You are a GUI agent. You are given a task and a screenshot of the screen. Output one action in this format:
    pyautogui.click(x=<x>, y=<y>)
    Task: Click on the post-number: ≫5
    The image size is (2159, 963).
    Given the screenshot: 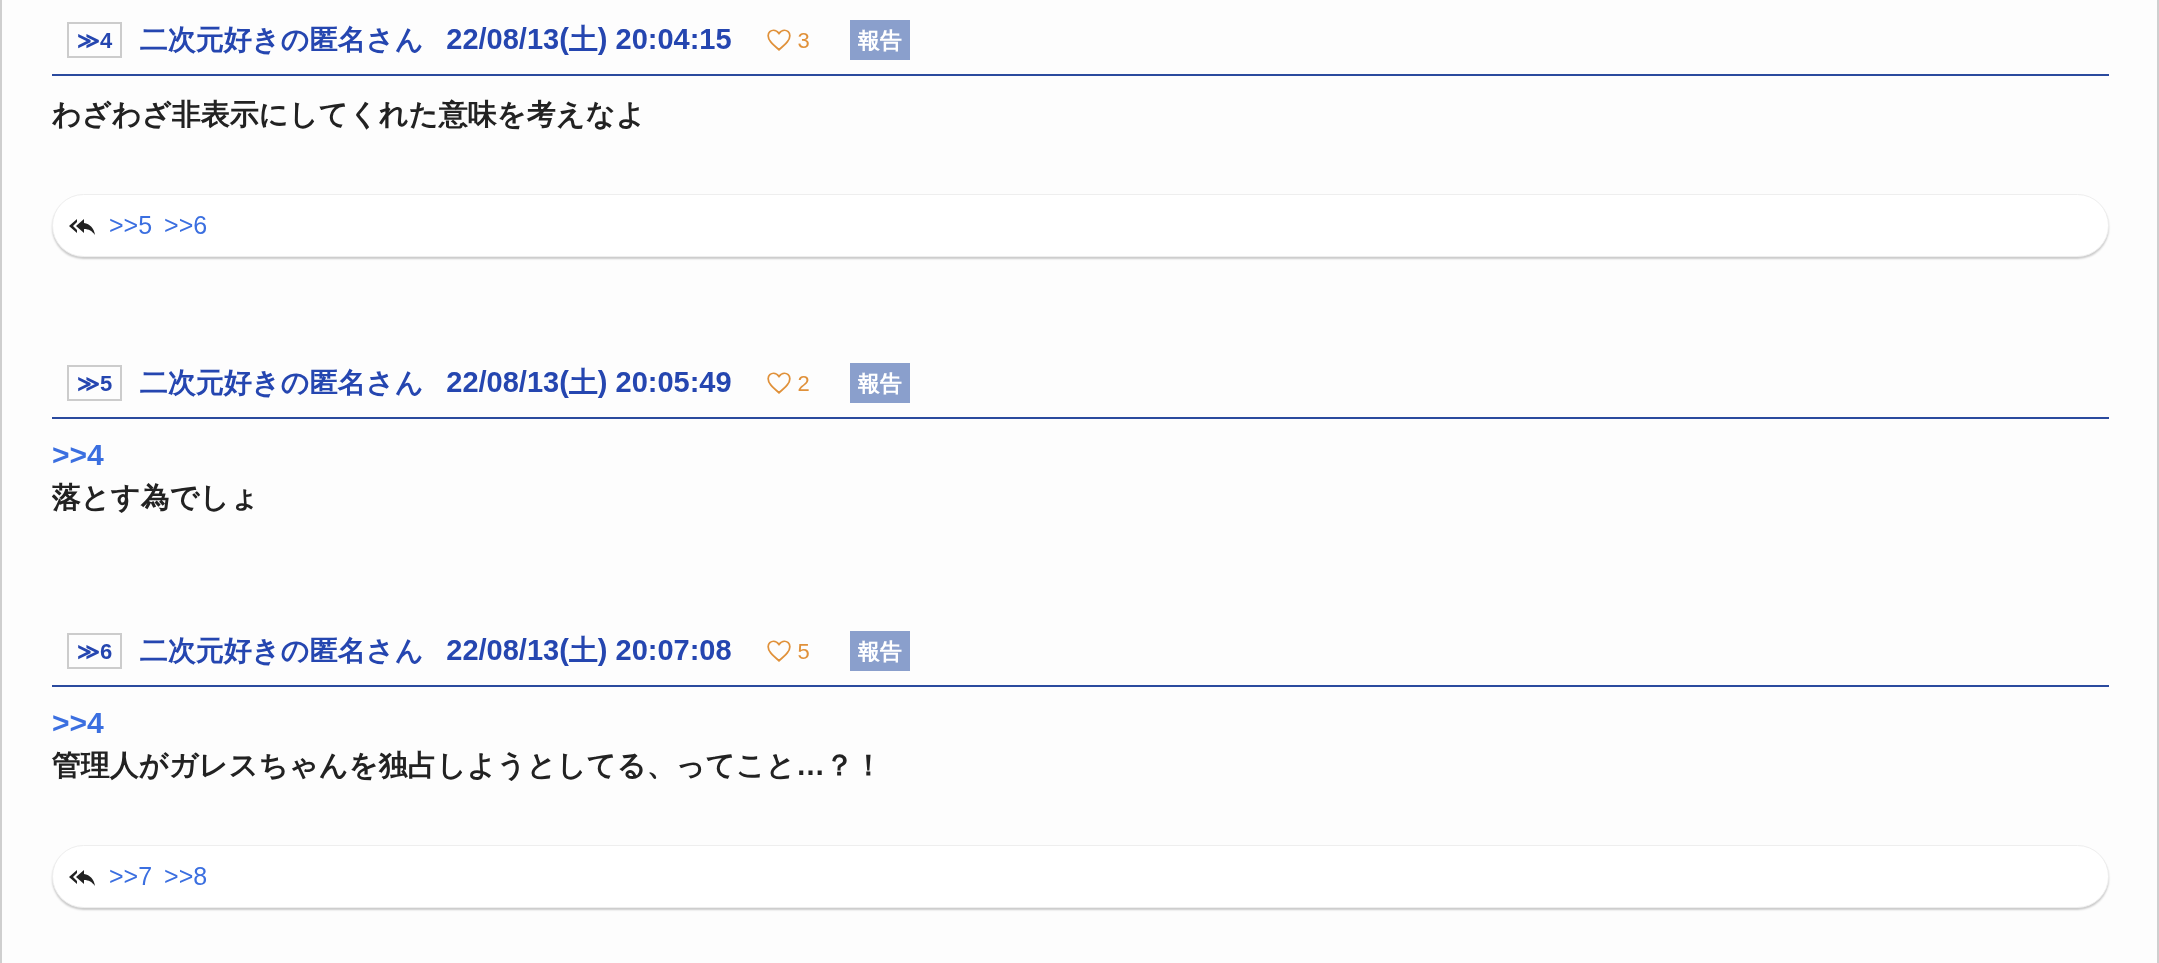 What is the action you would take?
    pyautogui.click(x=95, y=383)
    